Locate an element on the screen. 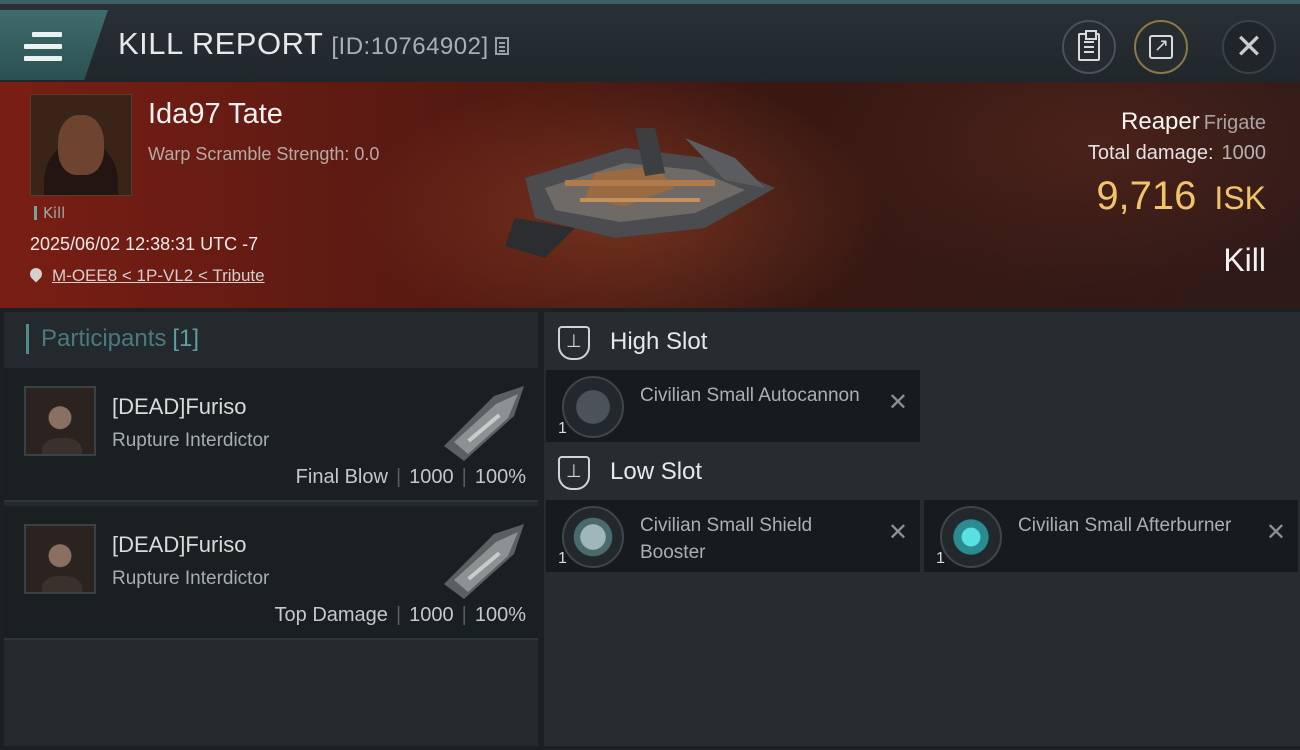 This screenshot has width=1300, height=750. kill-result-label: Kill is located at coordinates (1244, 260).